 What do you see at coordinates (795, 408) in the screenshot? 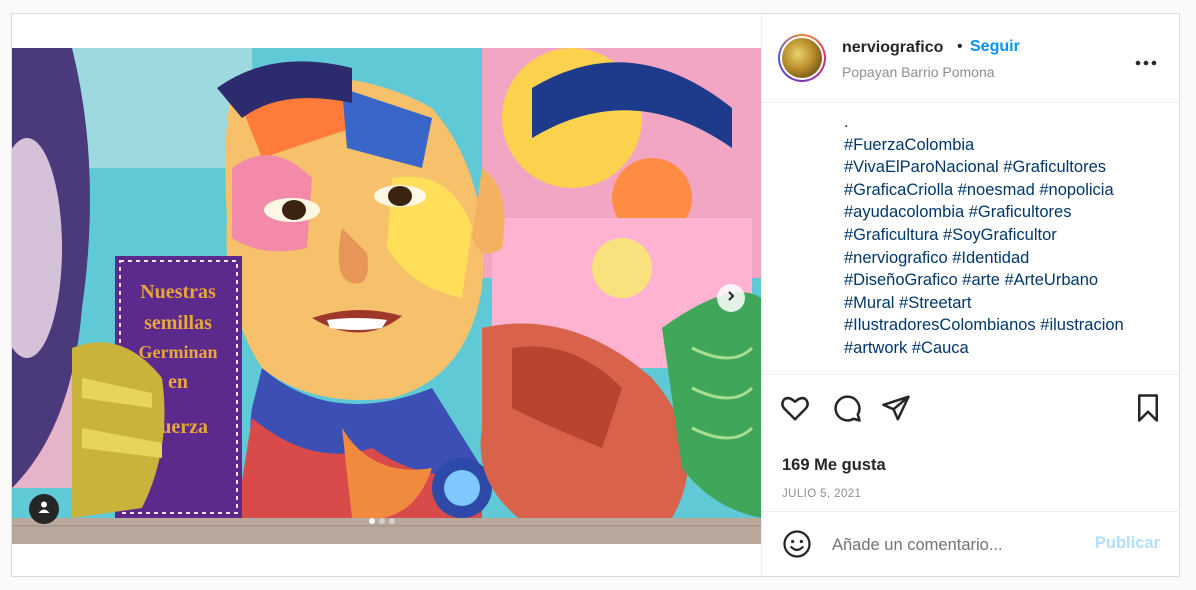
I see `heart-icon` at bounding box center [795, 408].